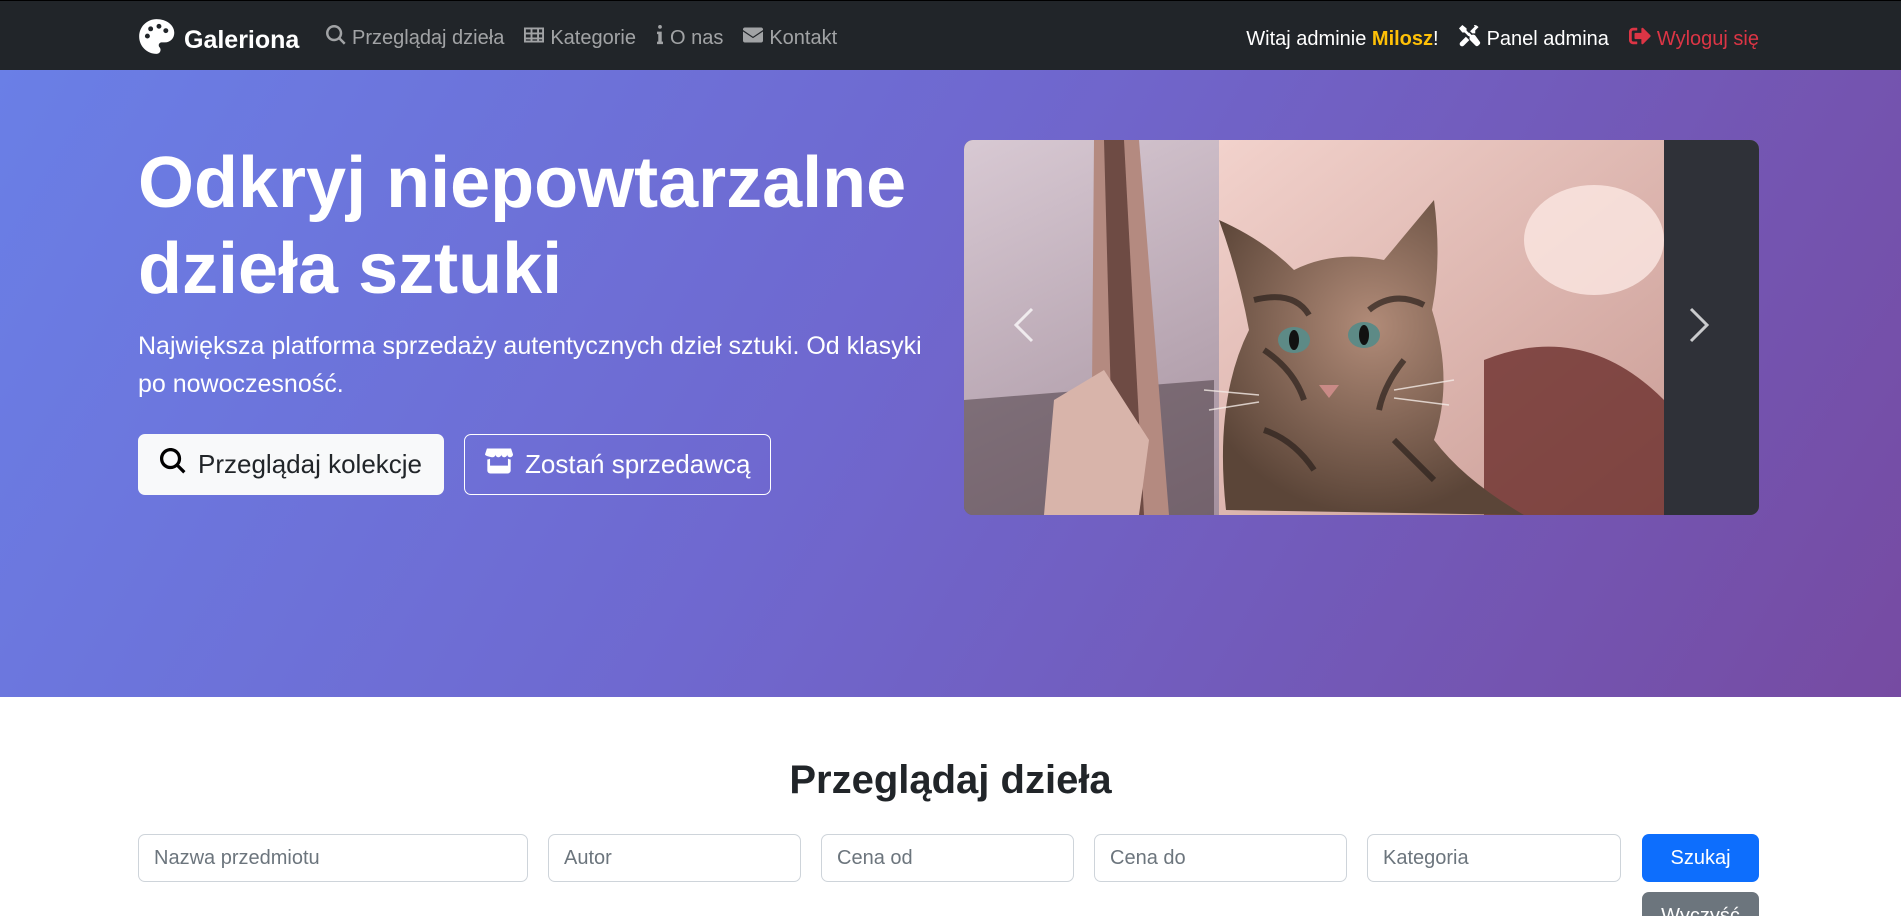 The height and width of the screenshot is (916, 1901). What do you see at coordinates (534, 38) in the screenshot?
I see `table-icon` at bounding box center [534, 38].